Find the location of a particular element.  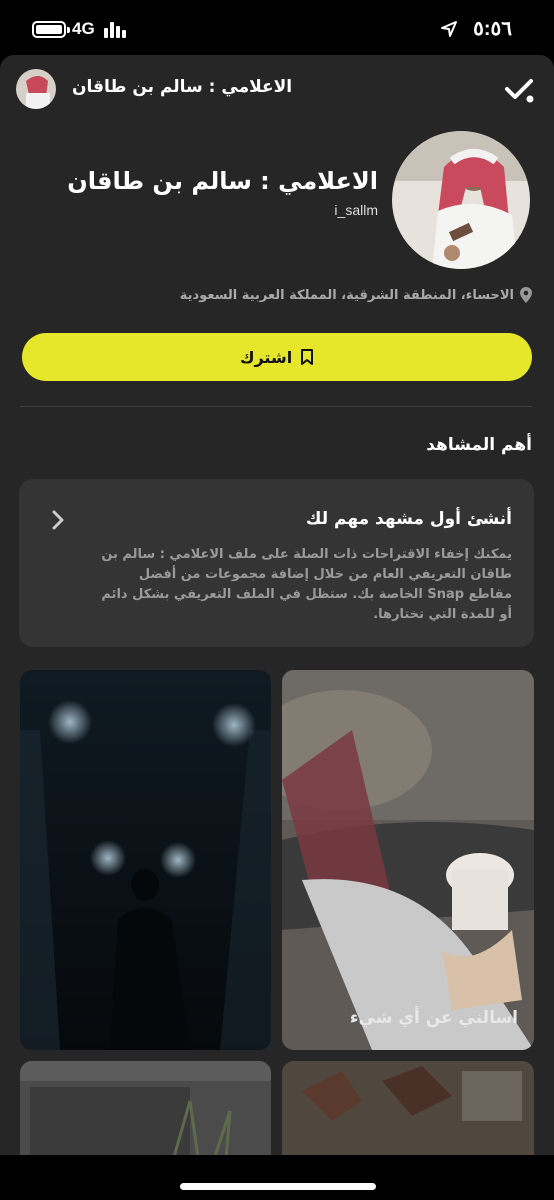

story-tile: اسالني عن أي شيء is located at coordinates (408, 860).